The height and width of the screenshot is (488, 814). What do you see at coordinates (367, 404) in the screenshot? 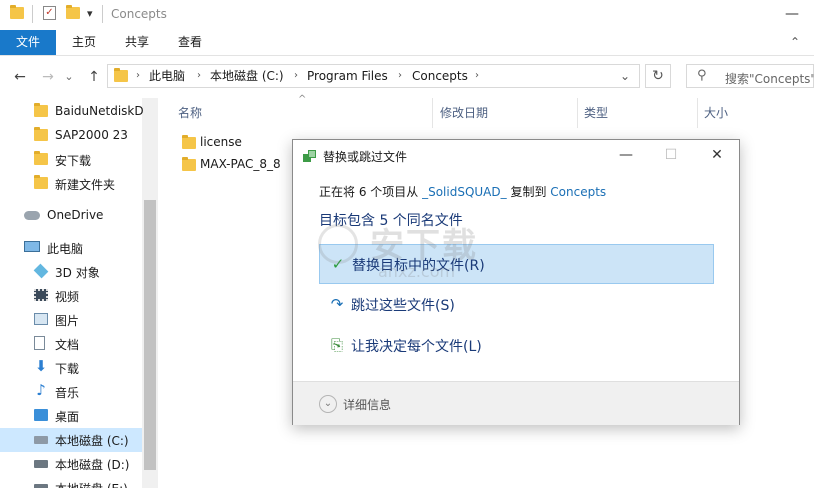
I see `details-label: 详细信息` at bounding box center [367, 404].